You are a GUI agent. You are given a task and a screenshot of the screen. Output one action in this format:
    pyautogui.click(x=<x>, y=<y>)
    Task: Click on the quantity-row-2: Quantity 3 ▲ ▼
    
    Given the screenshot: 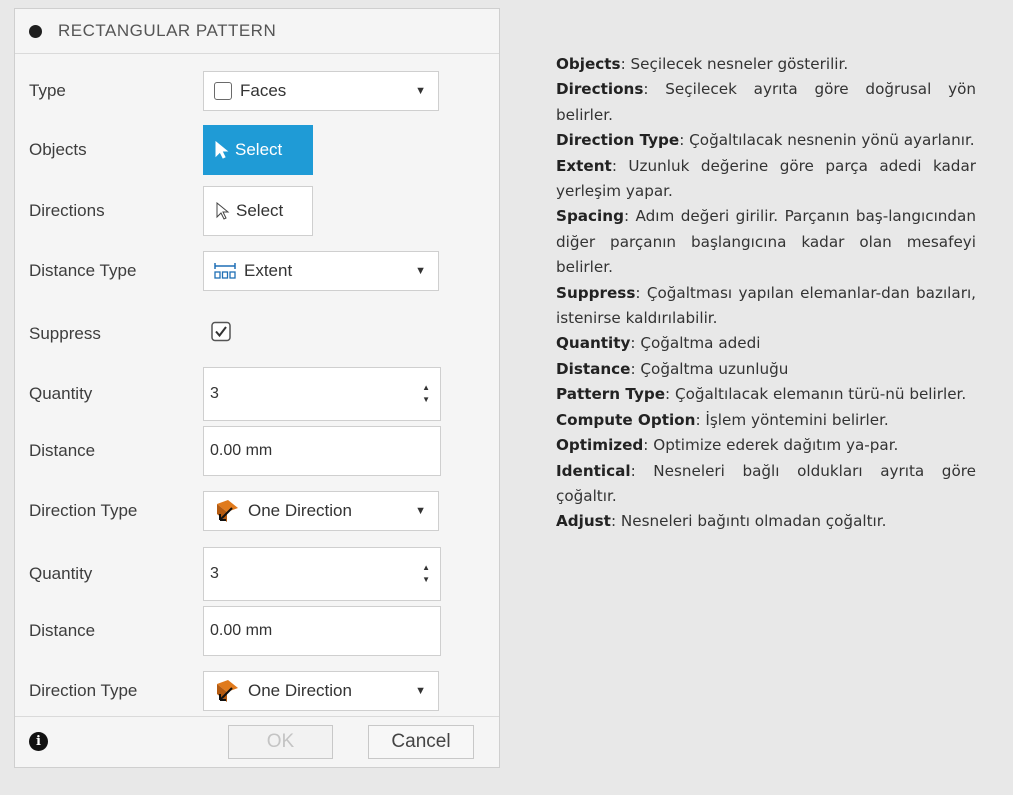 What is the action you would take?
    pyautogui.click(x=257, y=574)
    